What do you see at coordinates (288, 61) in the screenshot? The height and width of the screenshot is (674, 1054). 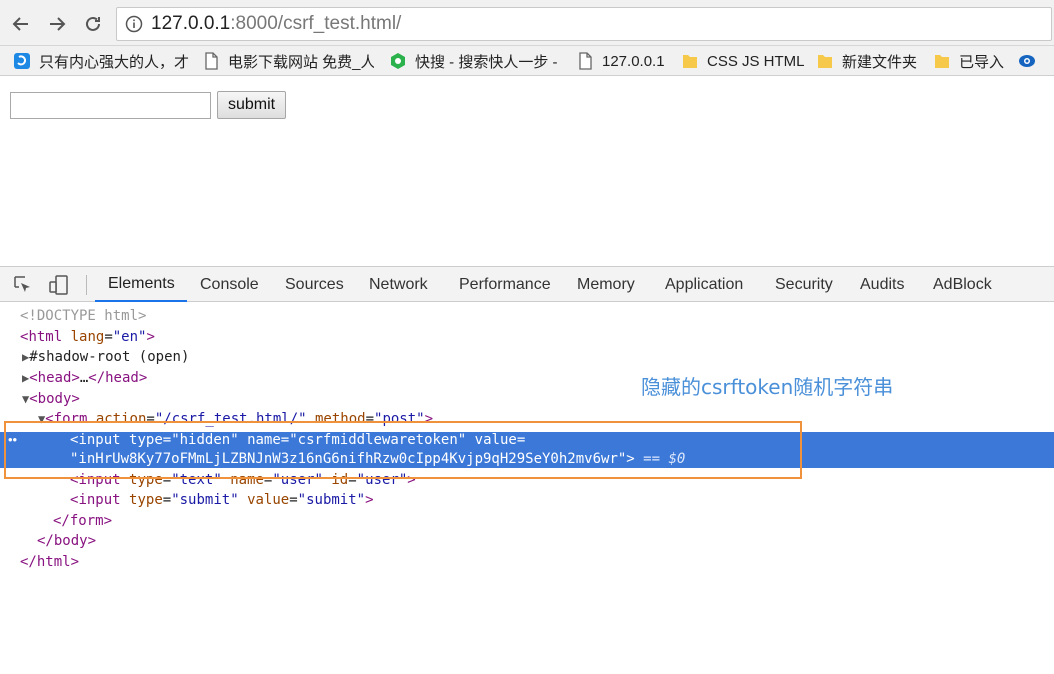 I see `bookmark-item: 电影下载网站 免费_人` at bounding box center [288, 61].